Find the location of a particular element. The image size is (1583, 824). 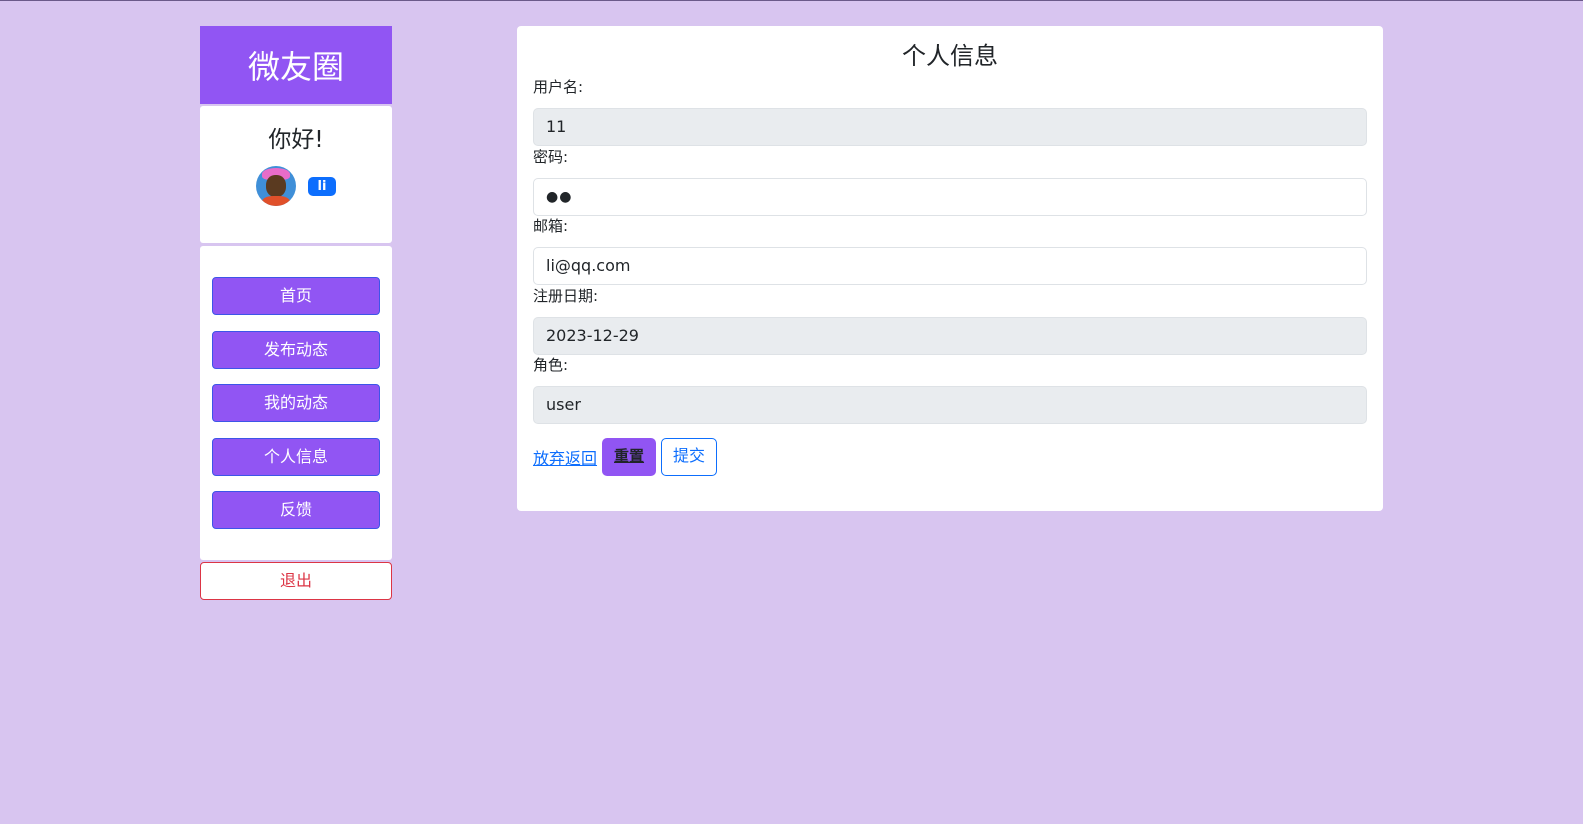

role-label: 角色: is located at coordinates (551, 365).